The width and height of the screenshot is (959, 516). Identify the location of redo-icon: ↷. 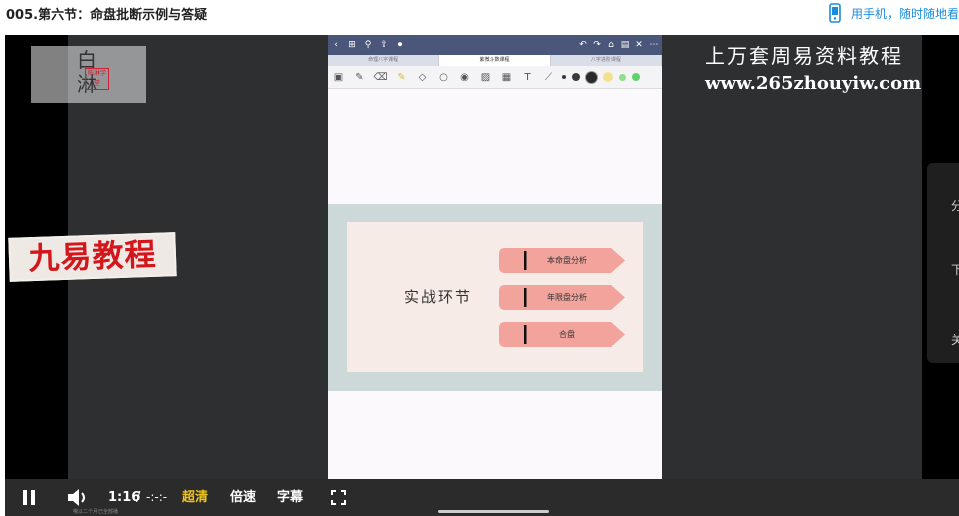
(597, 45).